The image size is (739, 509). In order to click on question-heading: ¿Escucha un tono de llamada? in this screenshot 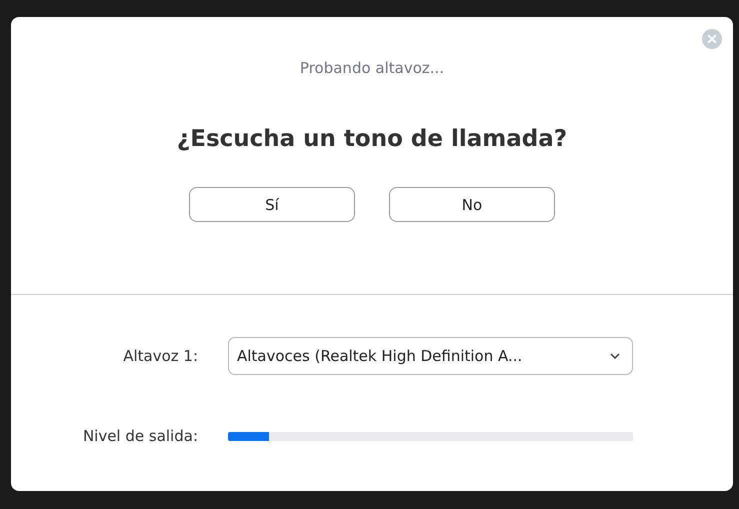, I will do `click(372, 139)`.